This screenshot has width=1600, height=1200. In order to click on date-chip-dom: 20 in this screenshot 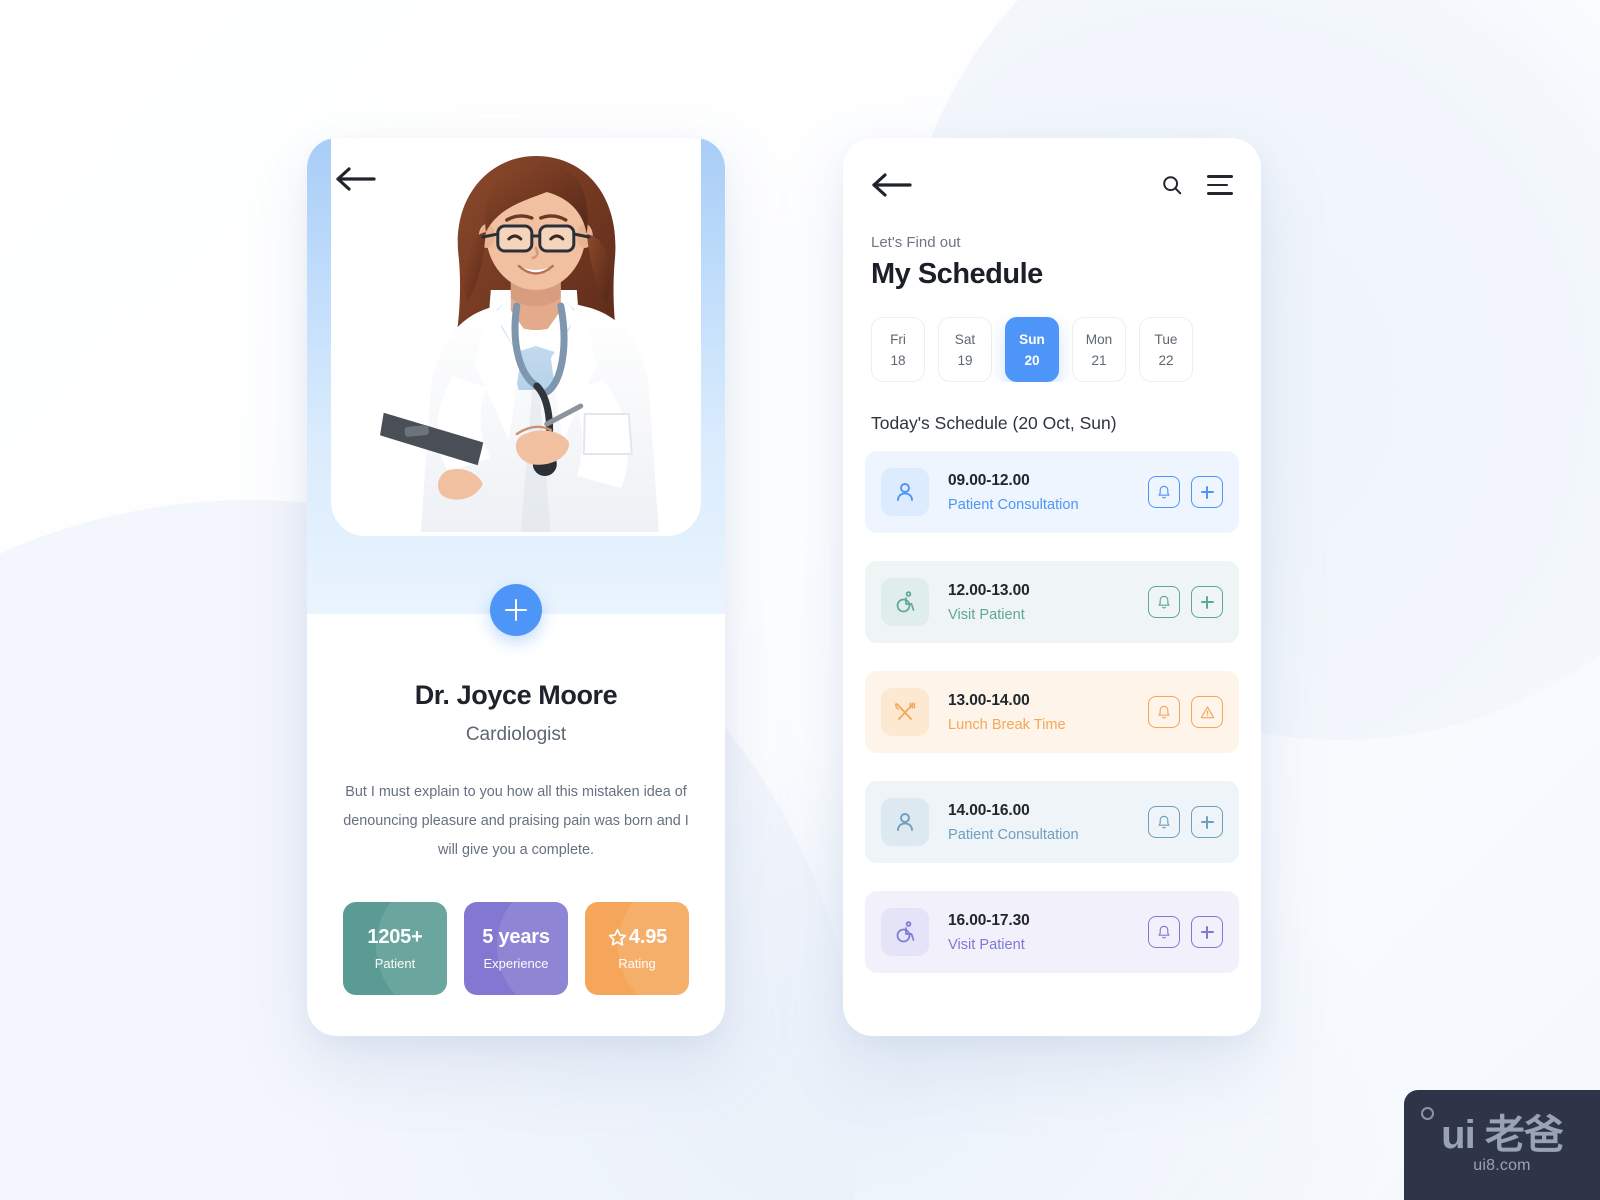, I will do `click(1032, 360)`.